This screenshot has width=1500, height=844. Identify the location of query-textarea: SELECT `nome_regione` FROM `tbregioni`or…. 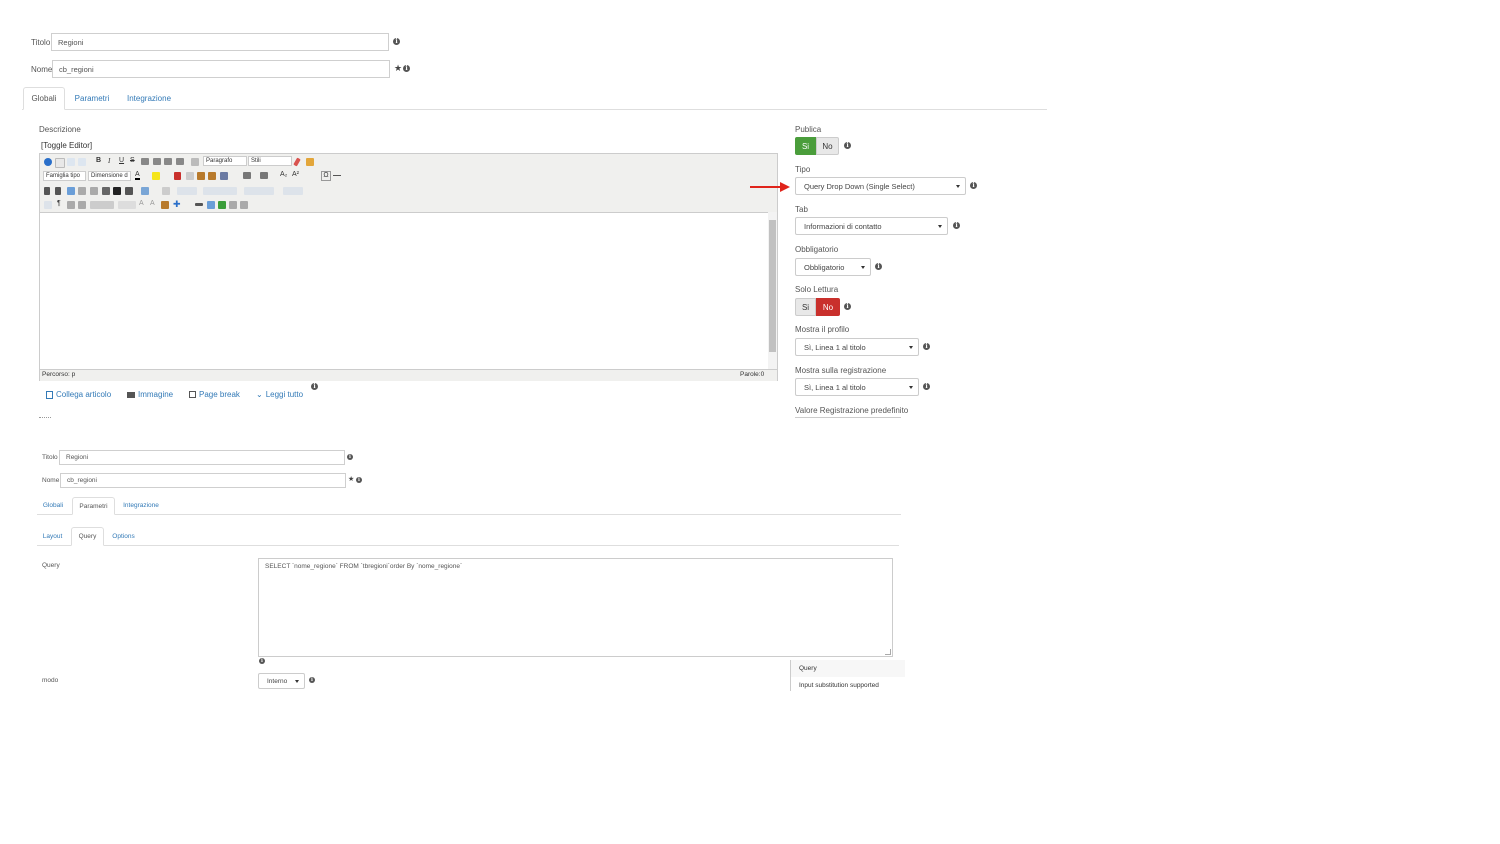
(575, 607).